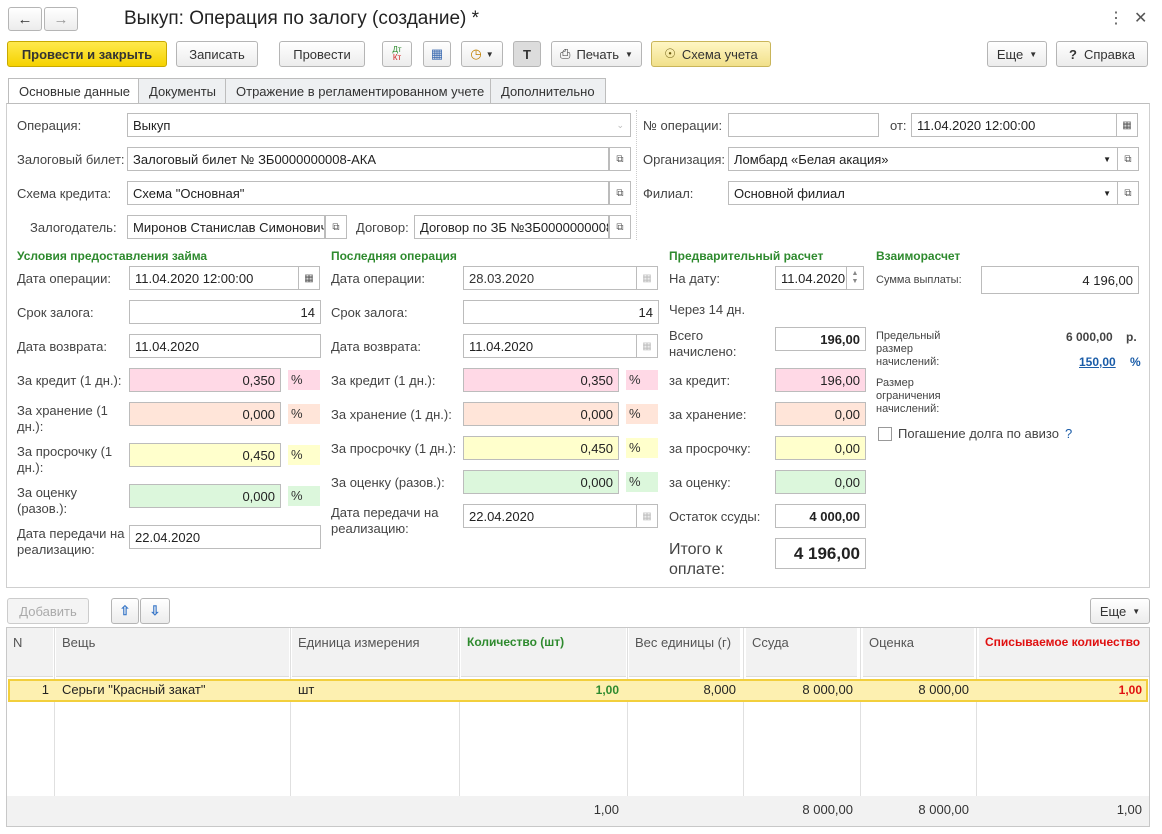  Describe the element at coordinates (482, 54) in the screenshot. I see `history-button: ◷ ▼` at that location.